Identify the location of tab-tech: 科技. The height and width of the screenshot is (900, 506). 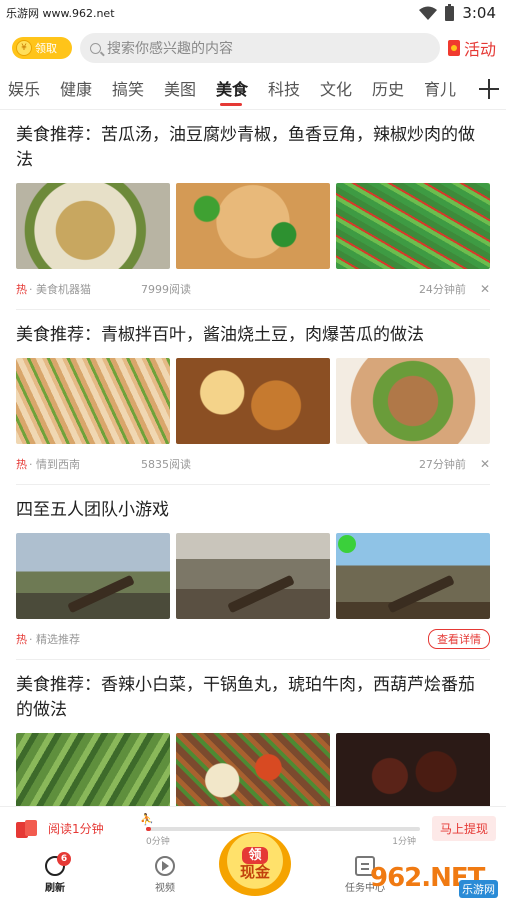
(294, 90).